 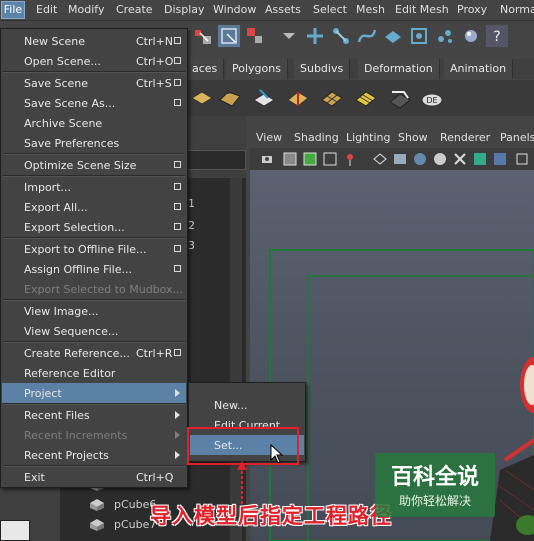 What do you see at coordinates (440, 159) in the screenshot?
I see `textured-icon` at bounding box center [440, 159].